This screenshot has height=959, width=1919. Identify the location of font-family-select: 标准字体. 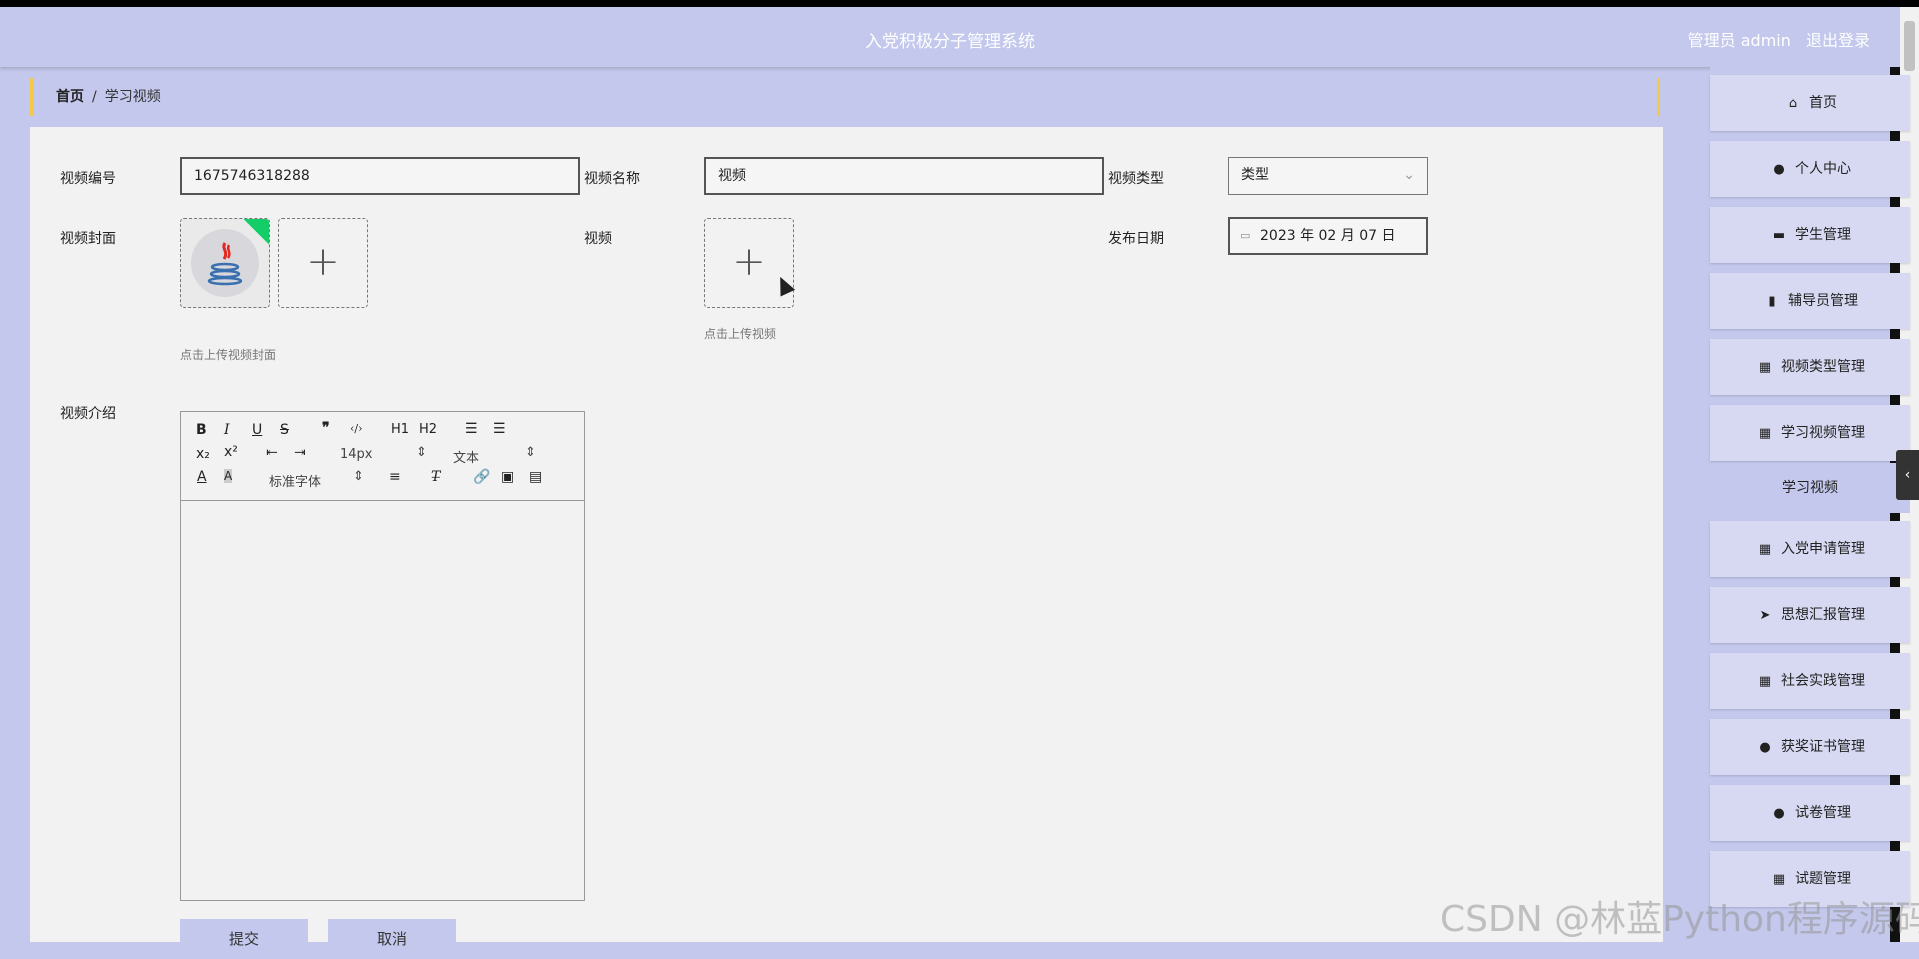
(295, 480).